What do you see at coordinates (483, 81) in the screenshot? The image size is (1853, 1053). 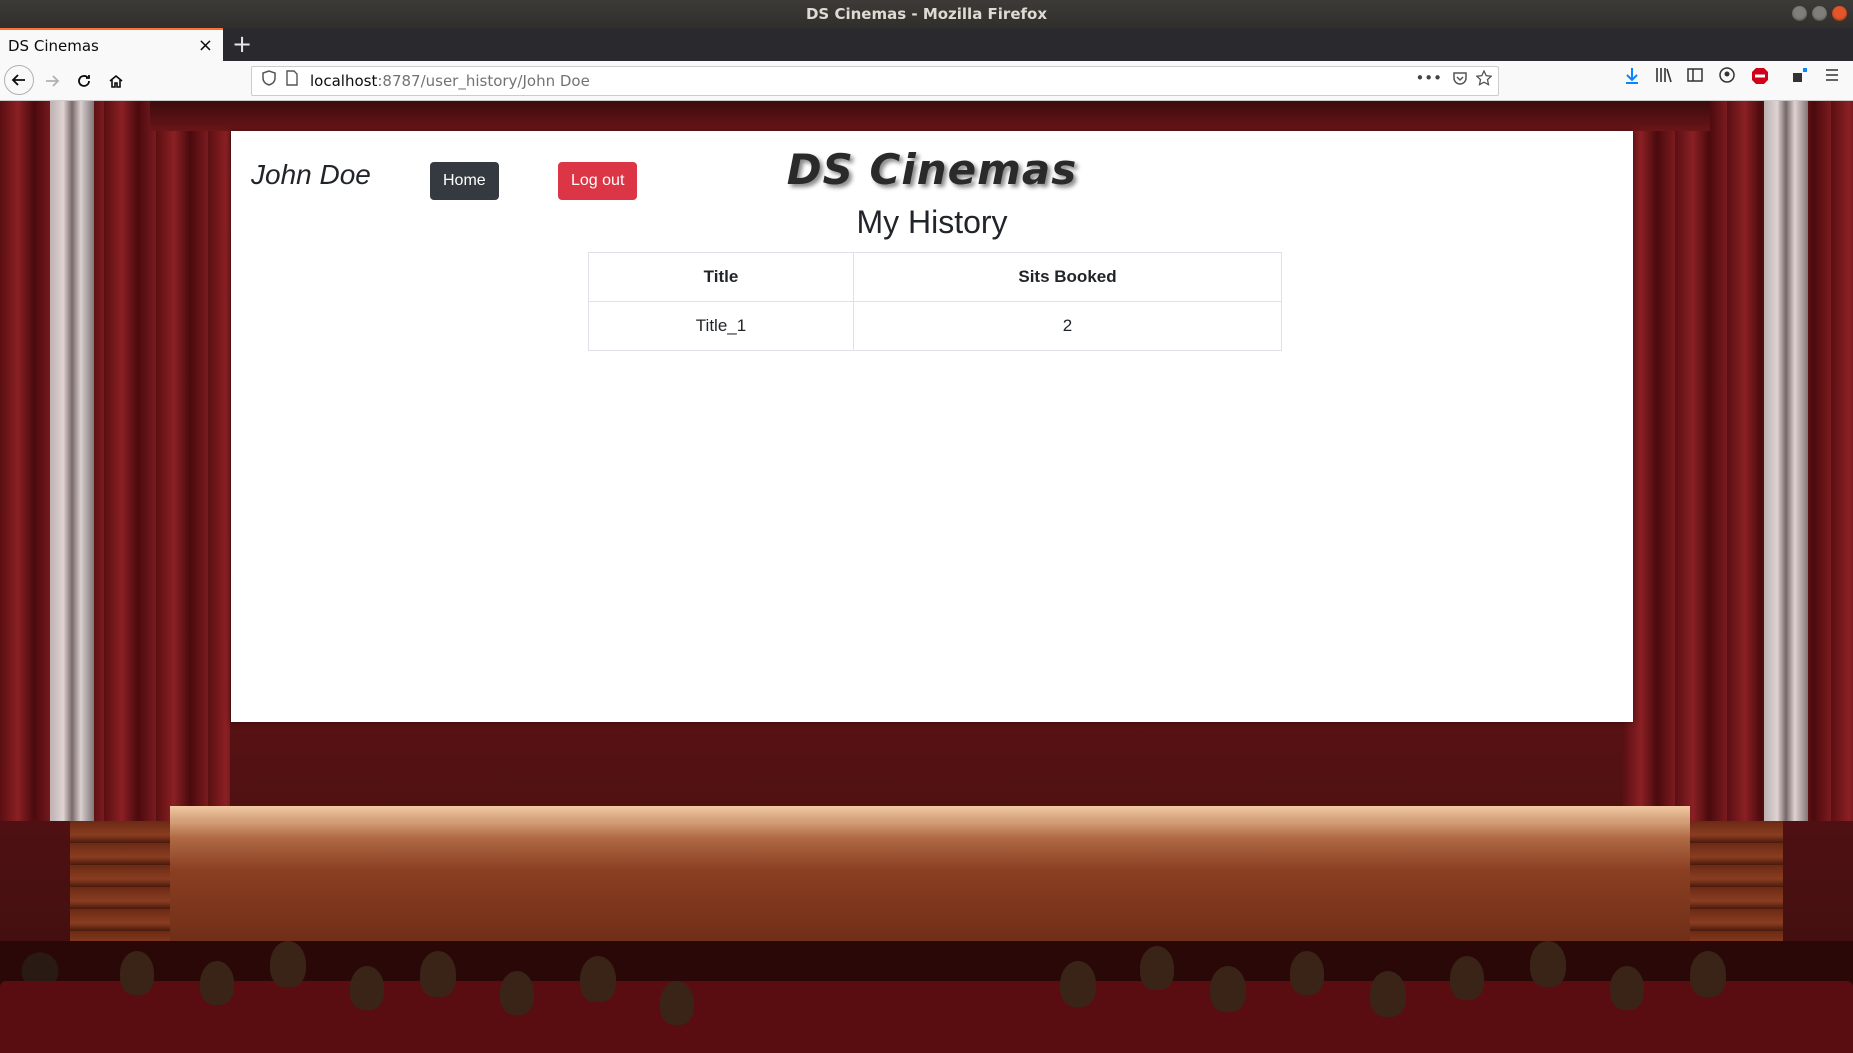 I see `url-path: :8787/user_history/John Doe` at bounding box center [483, 81].